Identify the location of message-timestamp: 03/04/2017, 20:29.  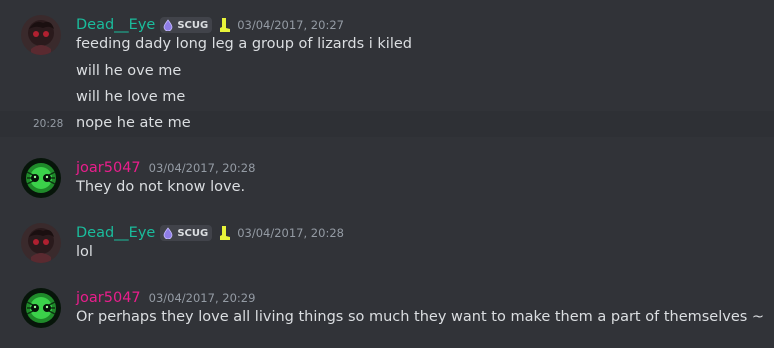
(202, 298).